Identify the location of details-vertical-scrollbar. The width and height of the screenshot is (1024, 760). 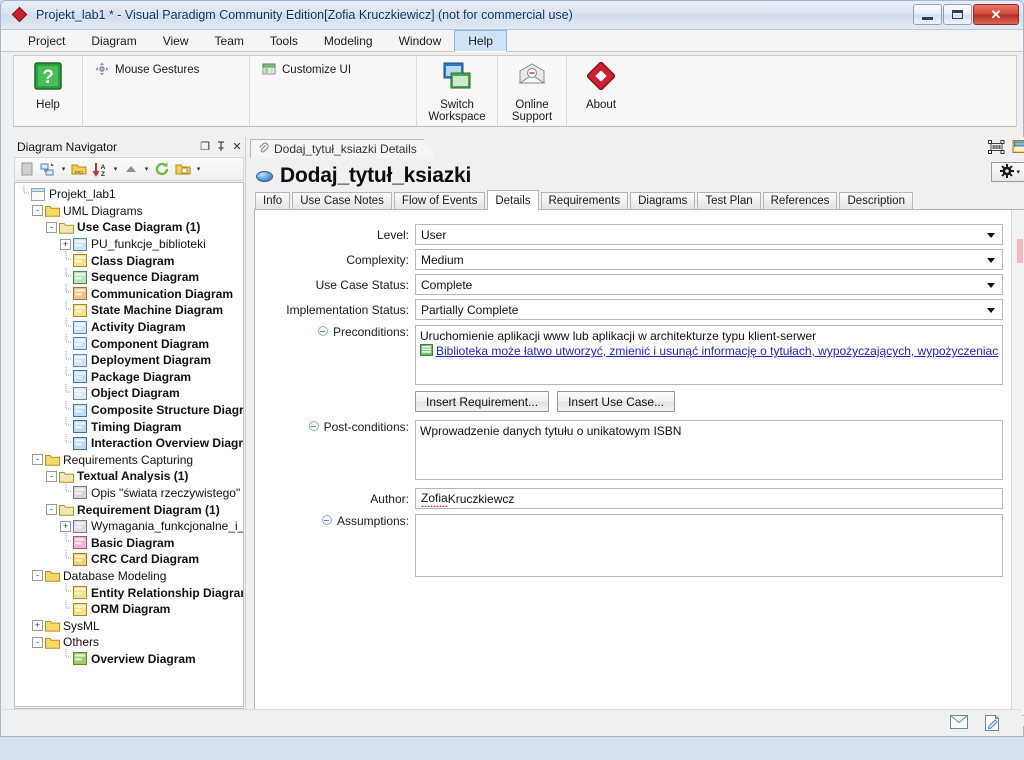
(1017, 462).